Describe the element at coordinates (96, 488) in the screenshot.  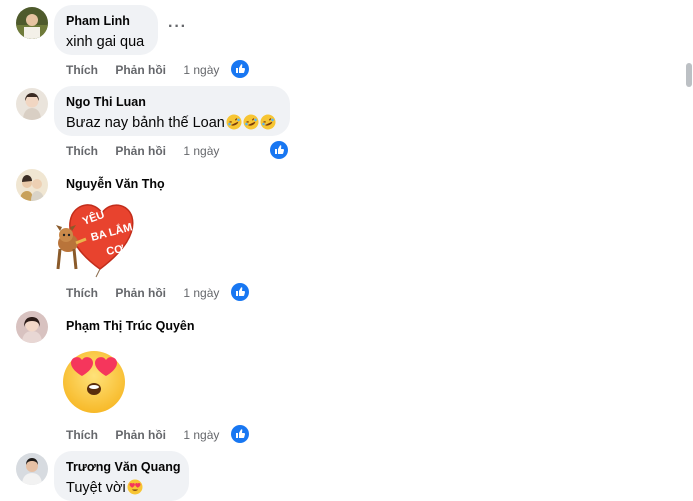
I see `comment-text-content: Tuyệt vời` at that location.